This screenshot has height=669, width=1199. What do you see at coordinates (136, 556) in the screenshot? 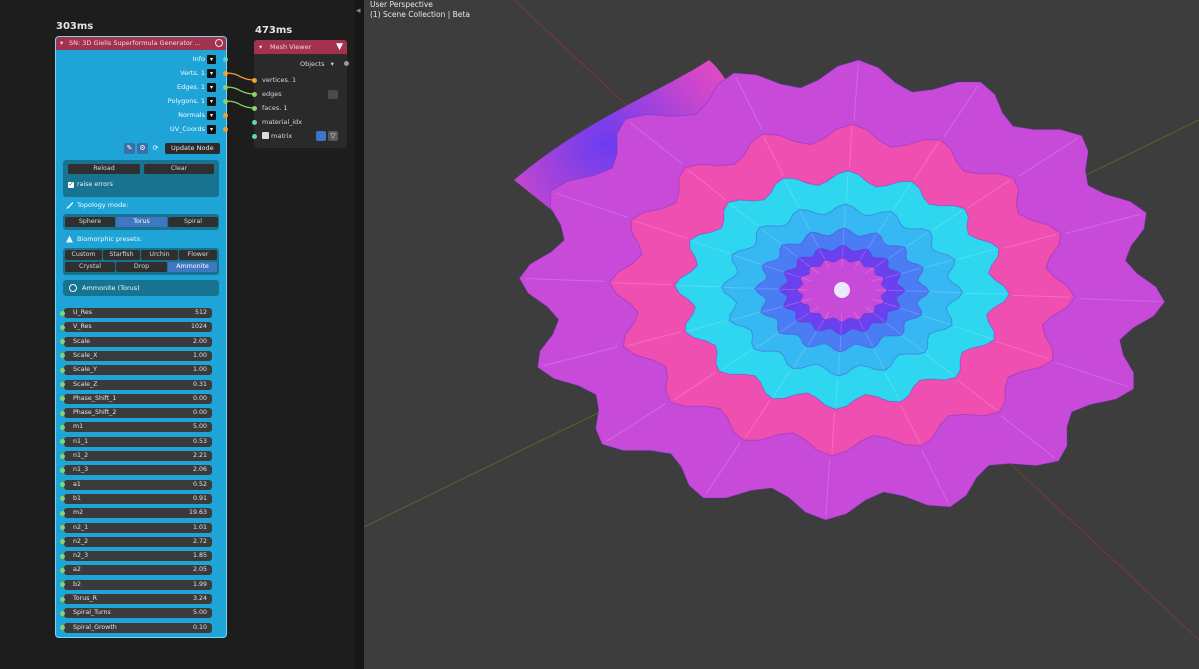
I see `param-row: n2_3 1.85` at bounding box center [136, 556].